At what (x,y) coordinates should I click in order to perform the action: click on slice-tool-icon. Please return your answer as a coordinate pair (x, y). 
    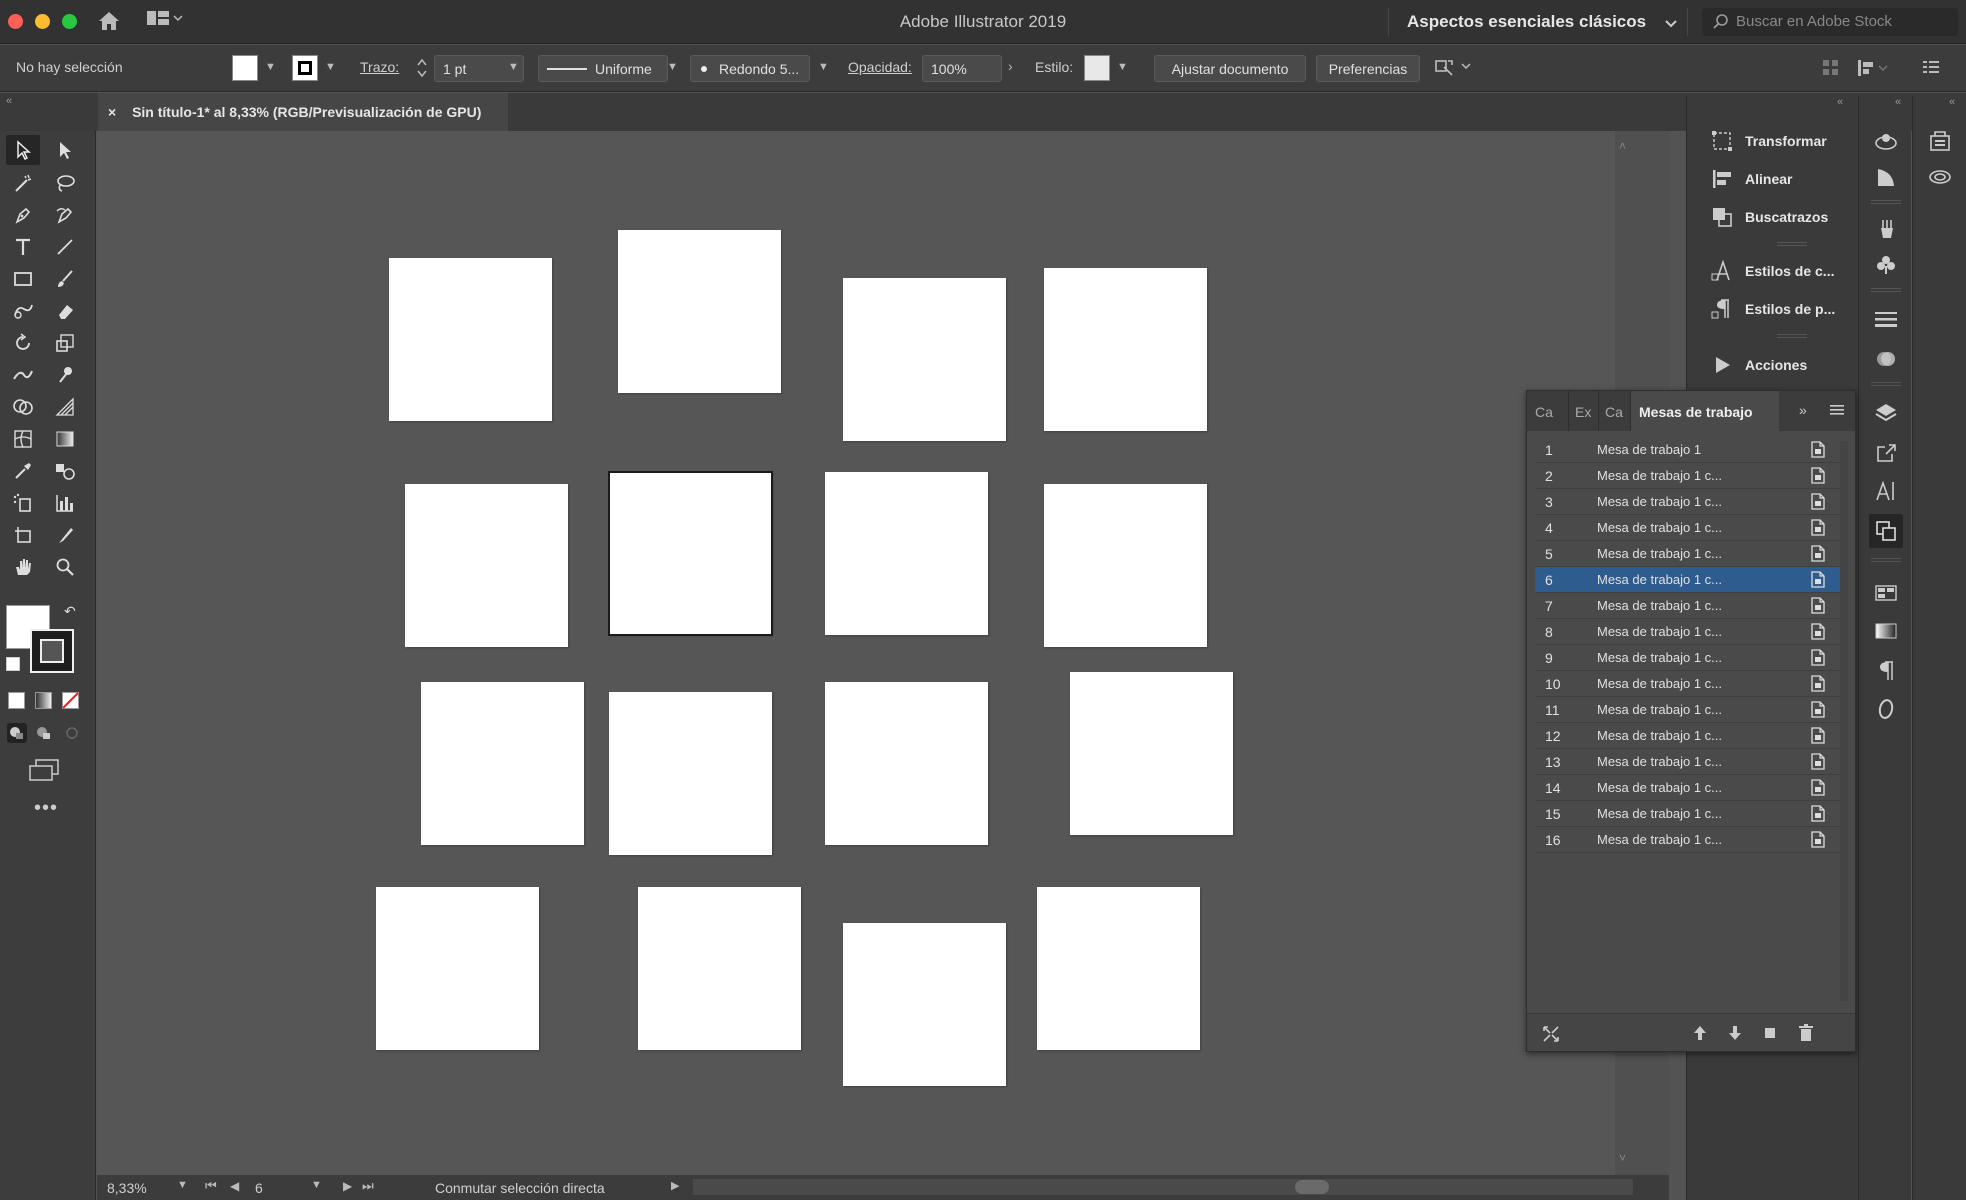
    Looking at the image, I should click on (65, 535).